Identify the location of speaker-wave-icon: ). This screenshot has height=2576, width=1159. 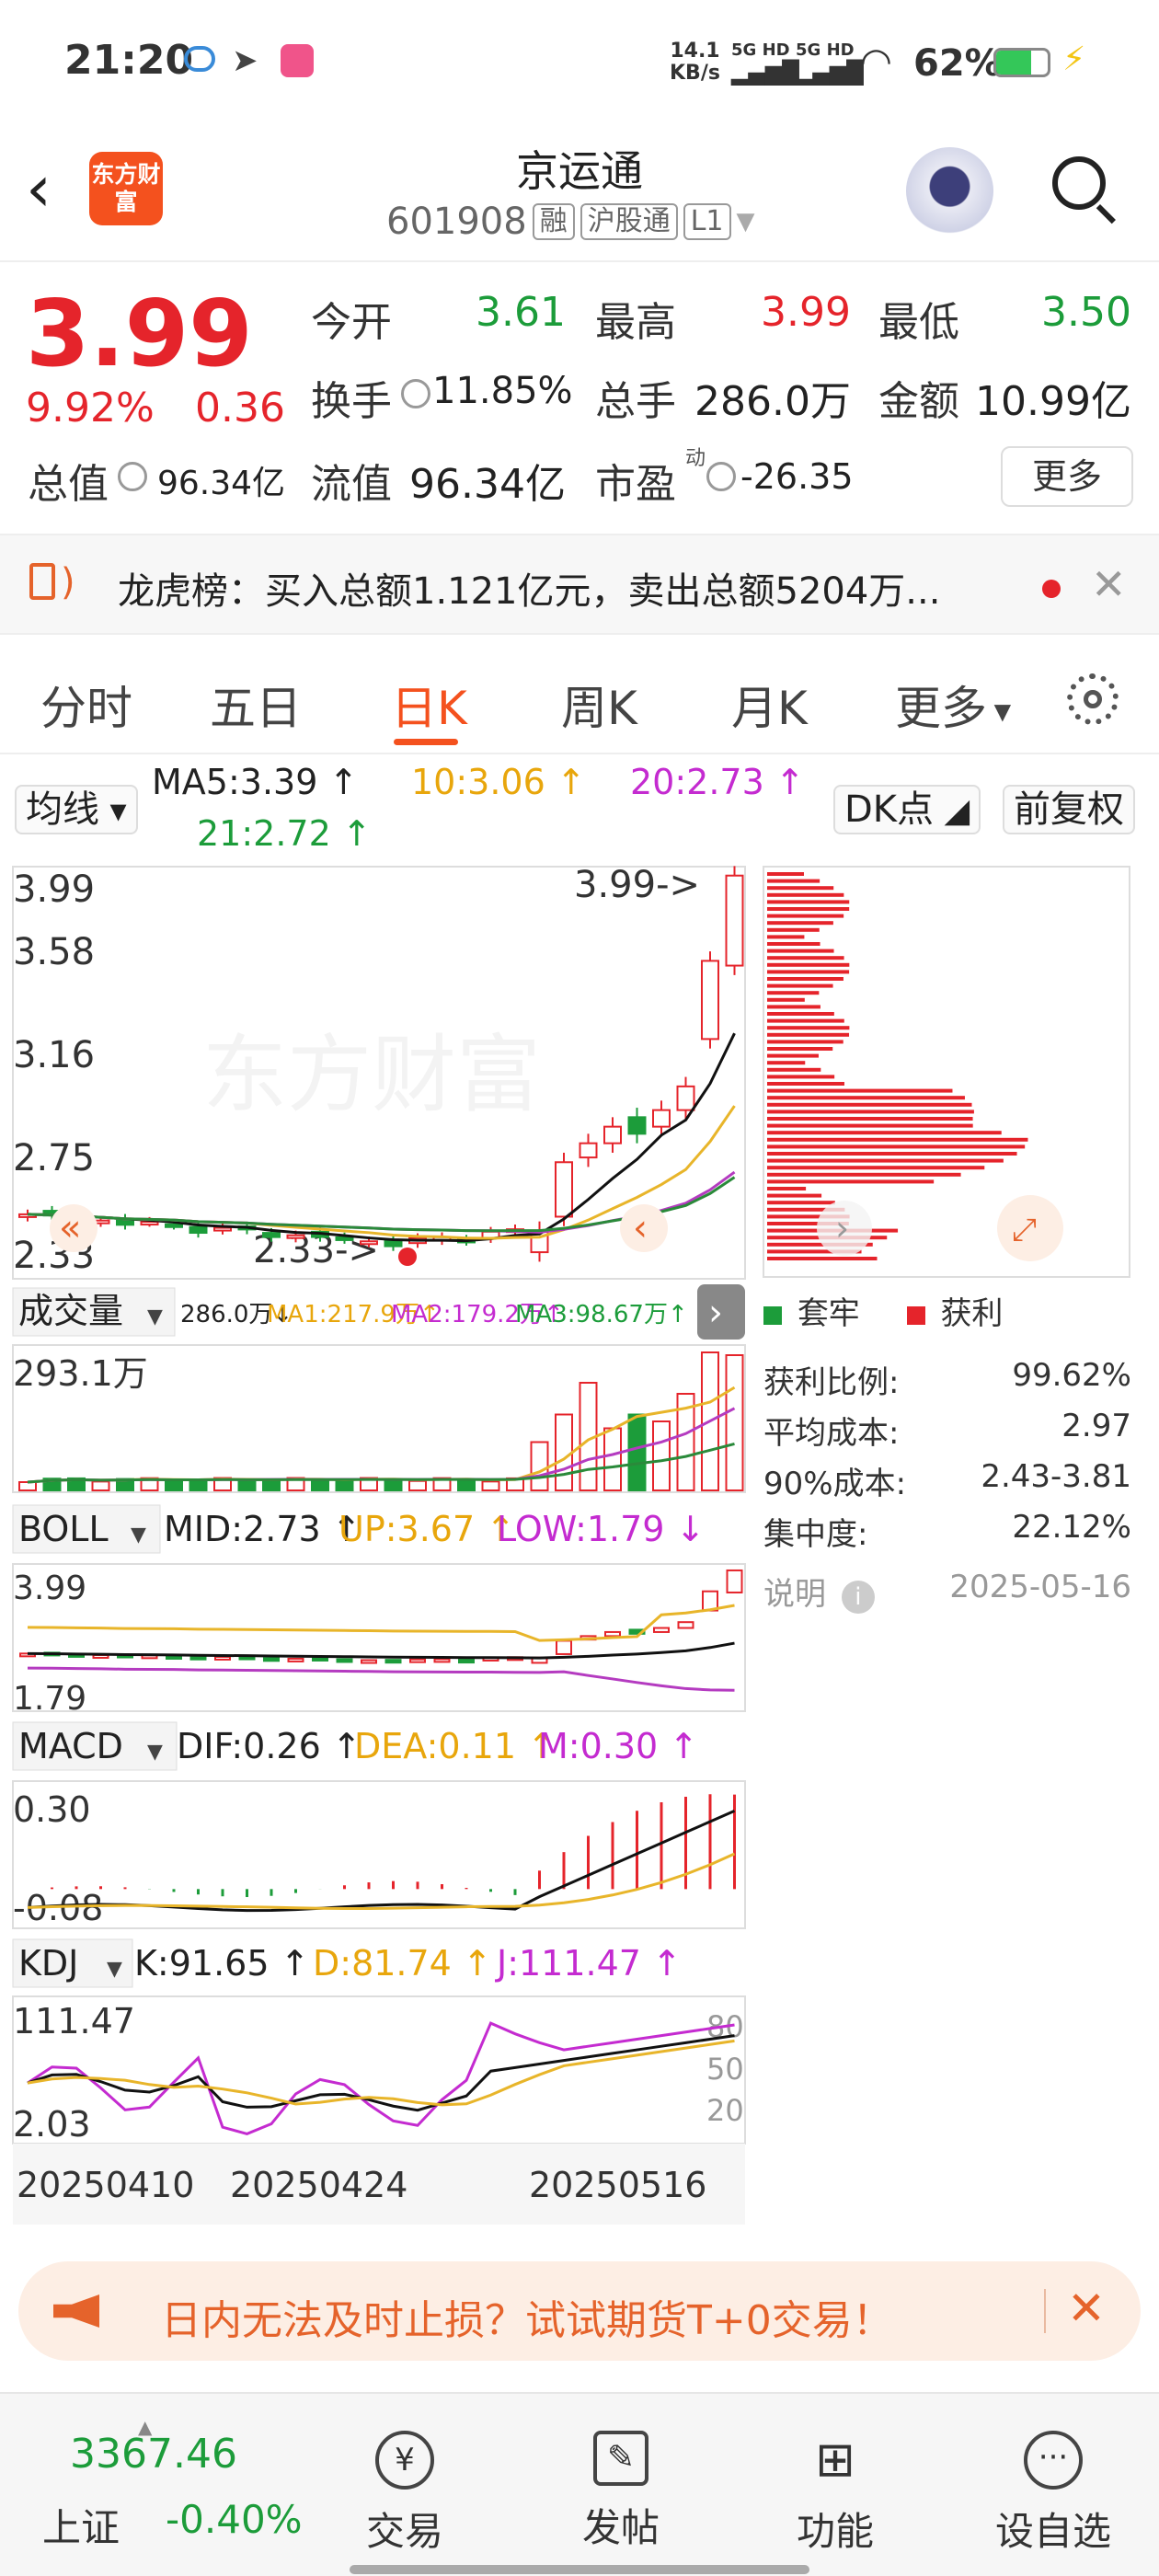
(68, 582).